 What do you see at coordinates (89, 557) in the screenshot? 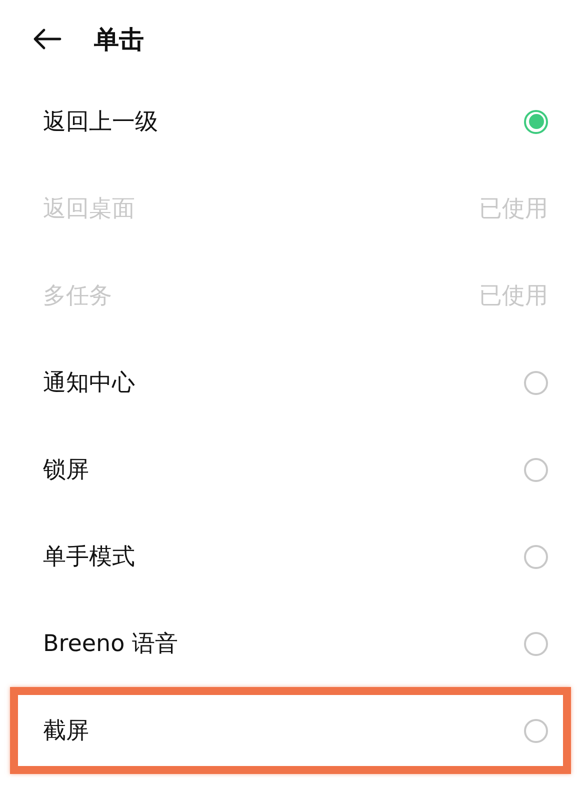
I see `option-label: 单手模式` at bounding box center [89, 557].